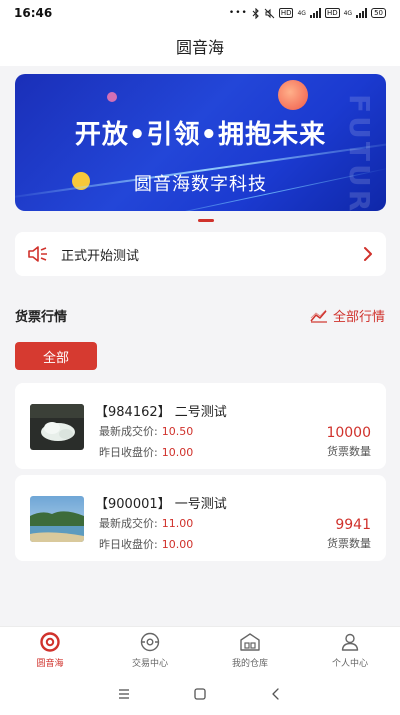 The image size is (400, 715). What do you see at coordinates (353, 525) in the screenshot?
I see `ticket-quantity: 9941` at bounding box center [353, 525].